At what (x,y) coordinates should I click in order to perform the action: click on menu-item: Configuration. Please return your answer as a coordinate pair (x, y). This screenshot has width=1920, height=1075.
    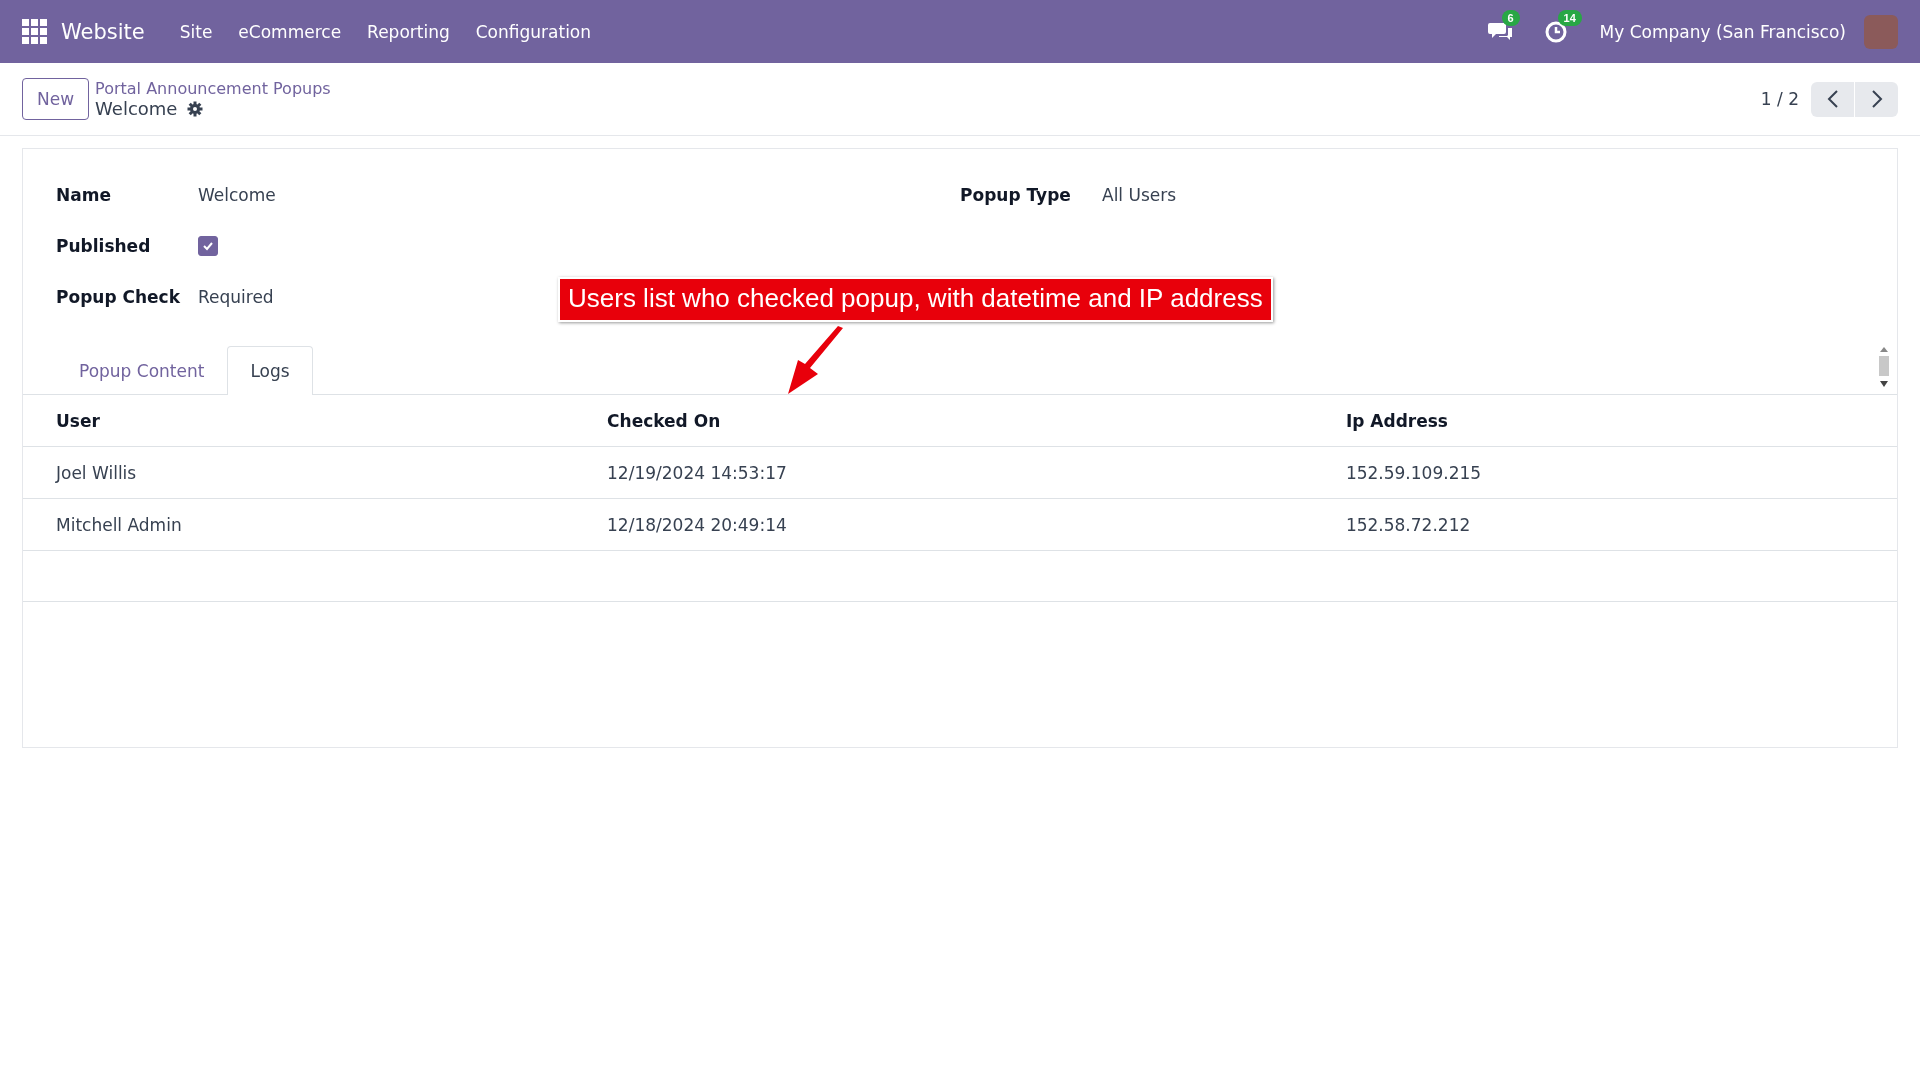
    Looking at the image, I should click on (533, 31).